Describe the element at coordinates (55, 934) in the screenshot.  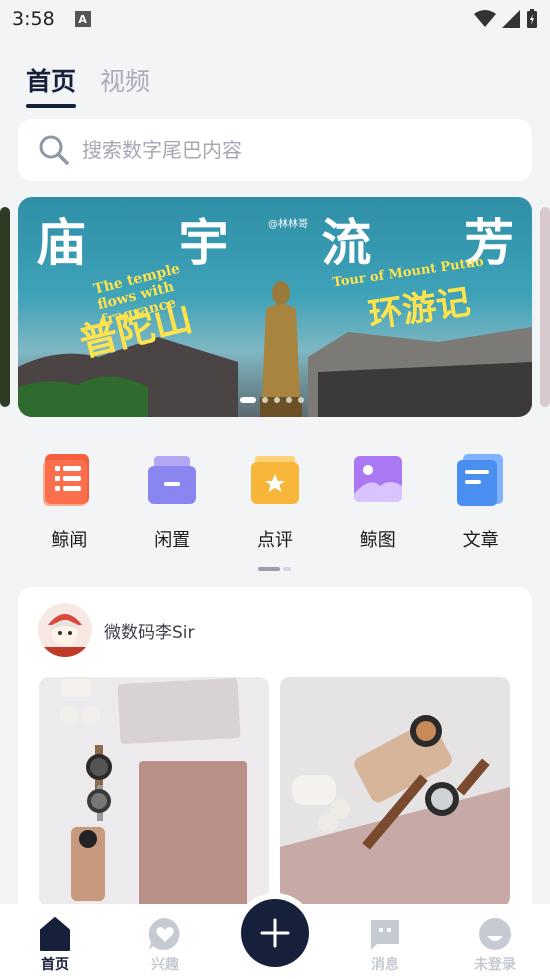
I see `home-icon` at that location.